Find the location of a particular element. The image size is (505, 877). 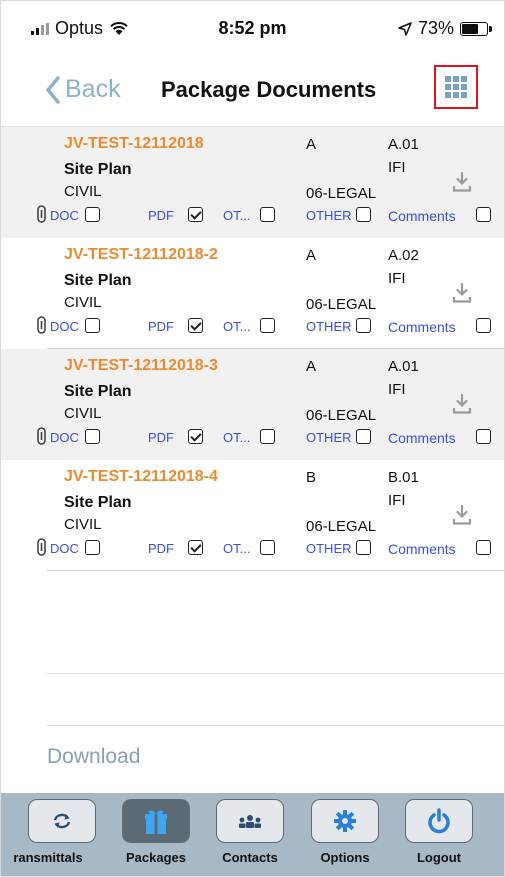

back-button: Back is located at coordinates (83, 89).